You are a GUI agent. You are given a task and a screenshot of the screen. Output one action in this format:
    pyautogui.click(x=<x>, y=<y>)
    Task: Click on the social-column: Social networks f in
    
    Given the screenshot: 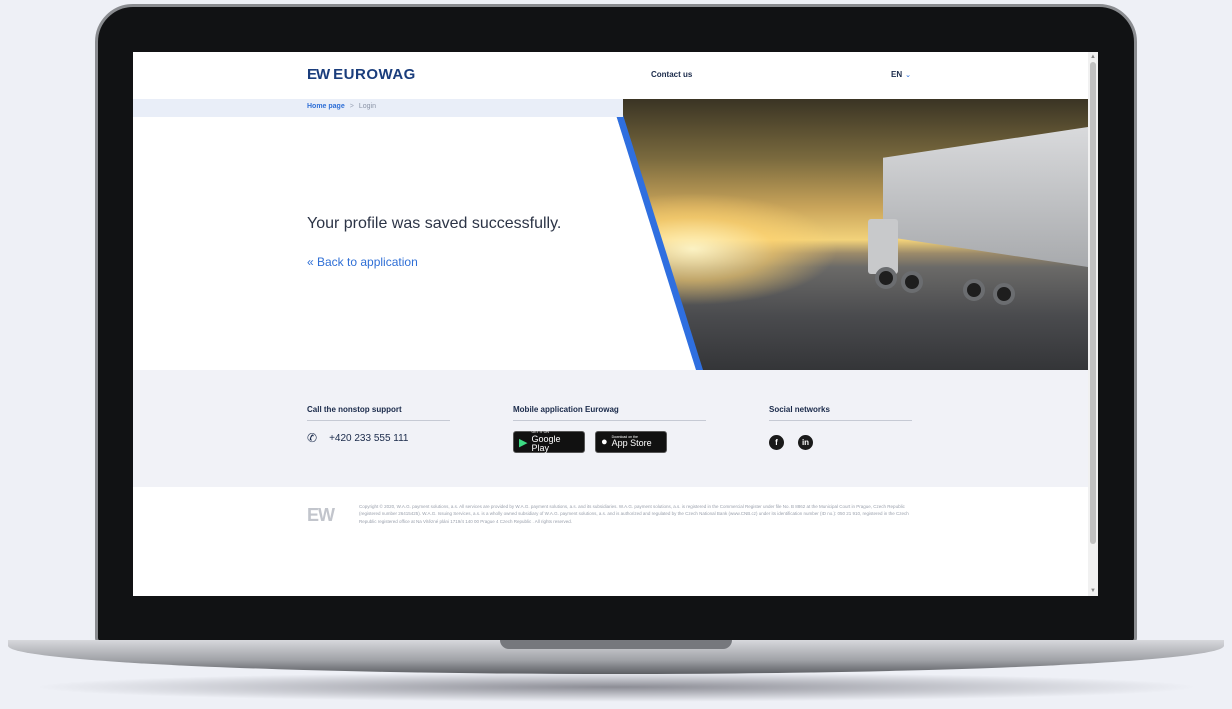 What is the action you would take?
    pyautogui.click(x=840, y=427)
    